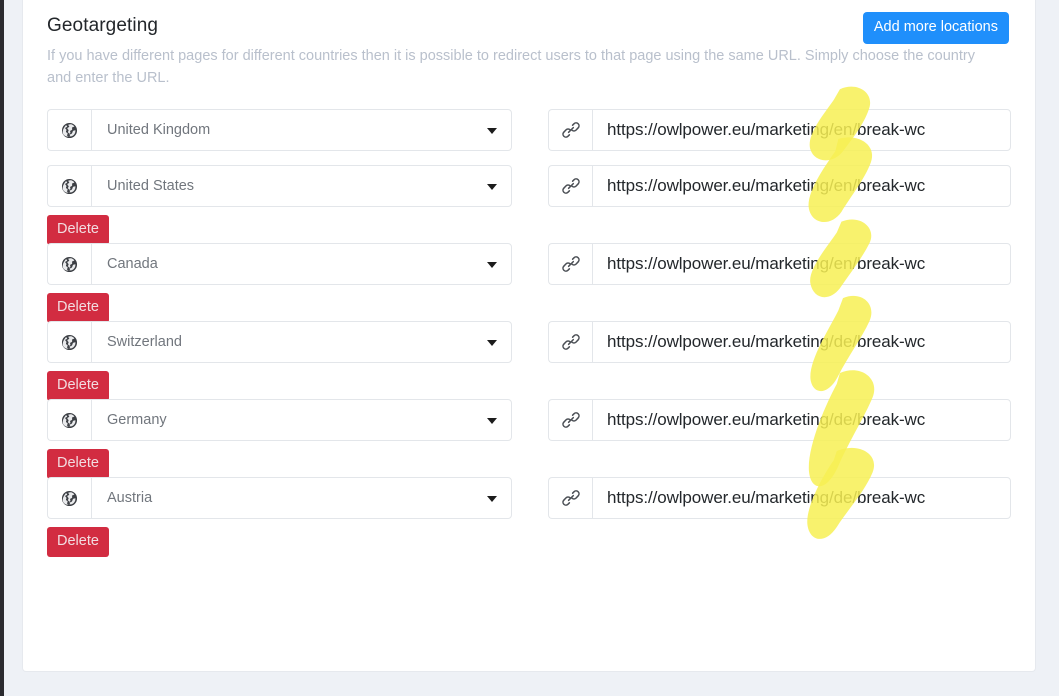 The height and width of the screenshot is (696, 1059). I want to click on country-select: Germany, so click(301, 420).